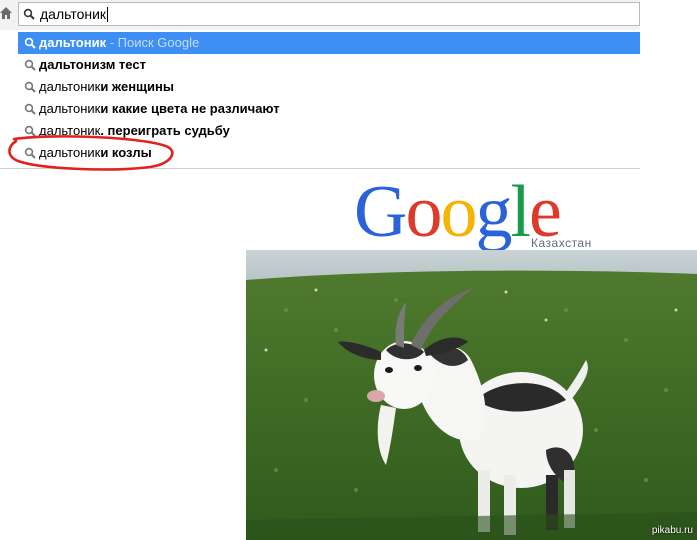 The image size is (697, 540). What do you see at coordinates (92, 64) in the screenshot?
I see `suggestion-label: дальтонизм тест` at bounding box center [92, 64].